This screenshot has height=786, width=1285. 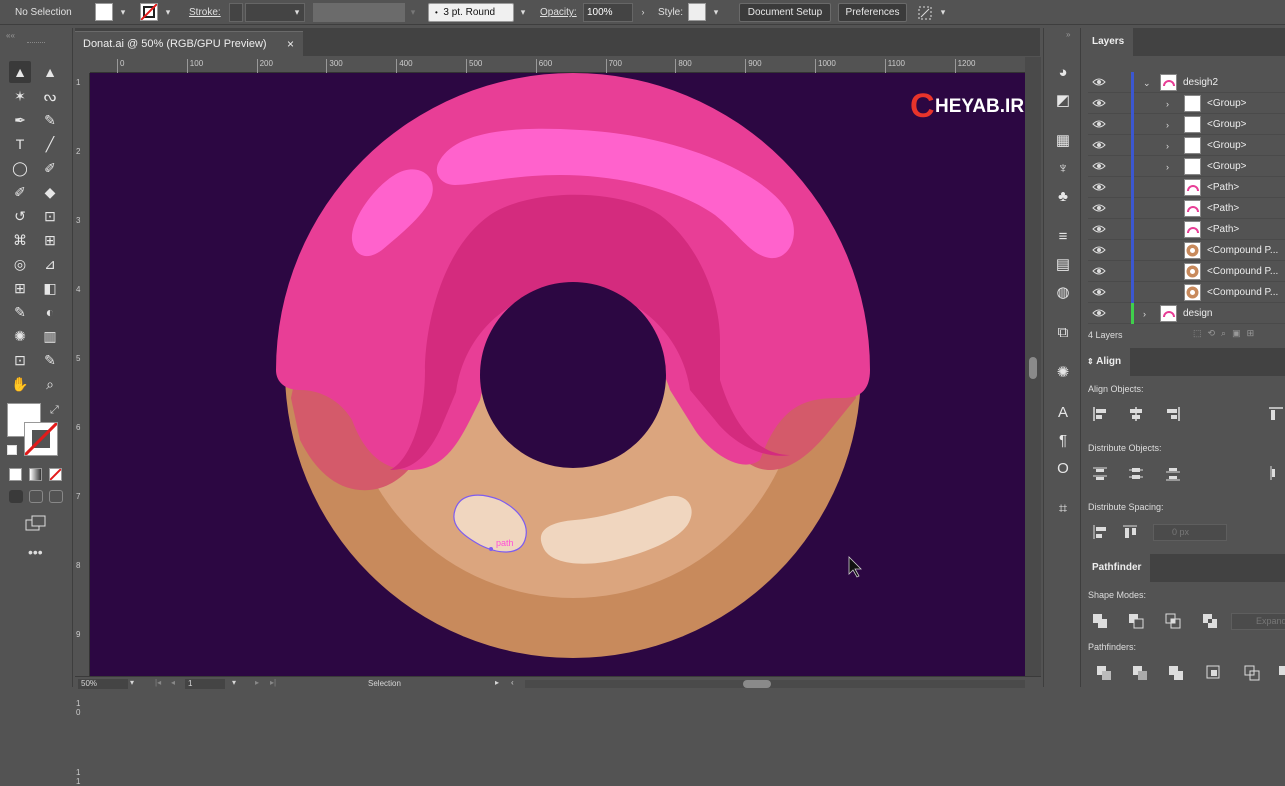 I want to click on artboard-number-field: 1, so click(x=205, y=684).